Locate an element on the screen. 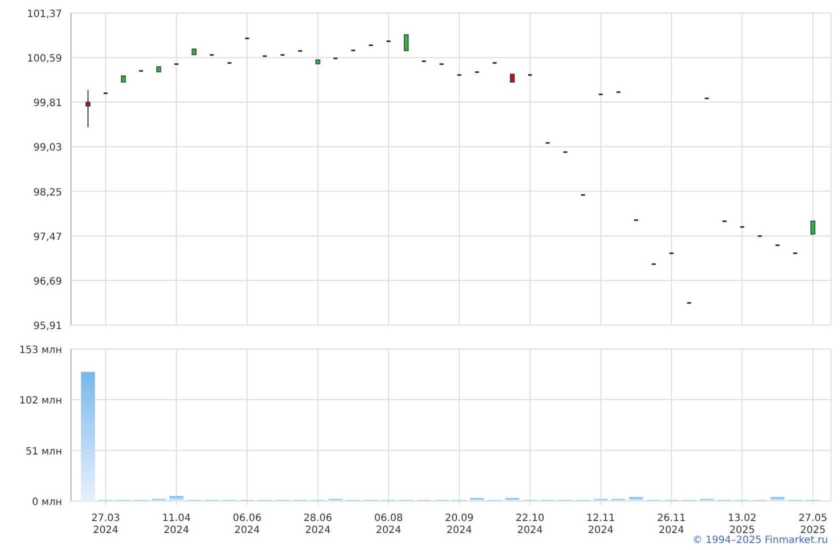  axis-label: 13.02 2025 is located at coordinates (742, 524).